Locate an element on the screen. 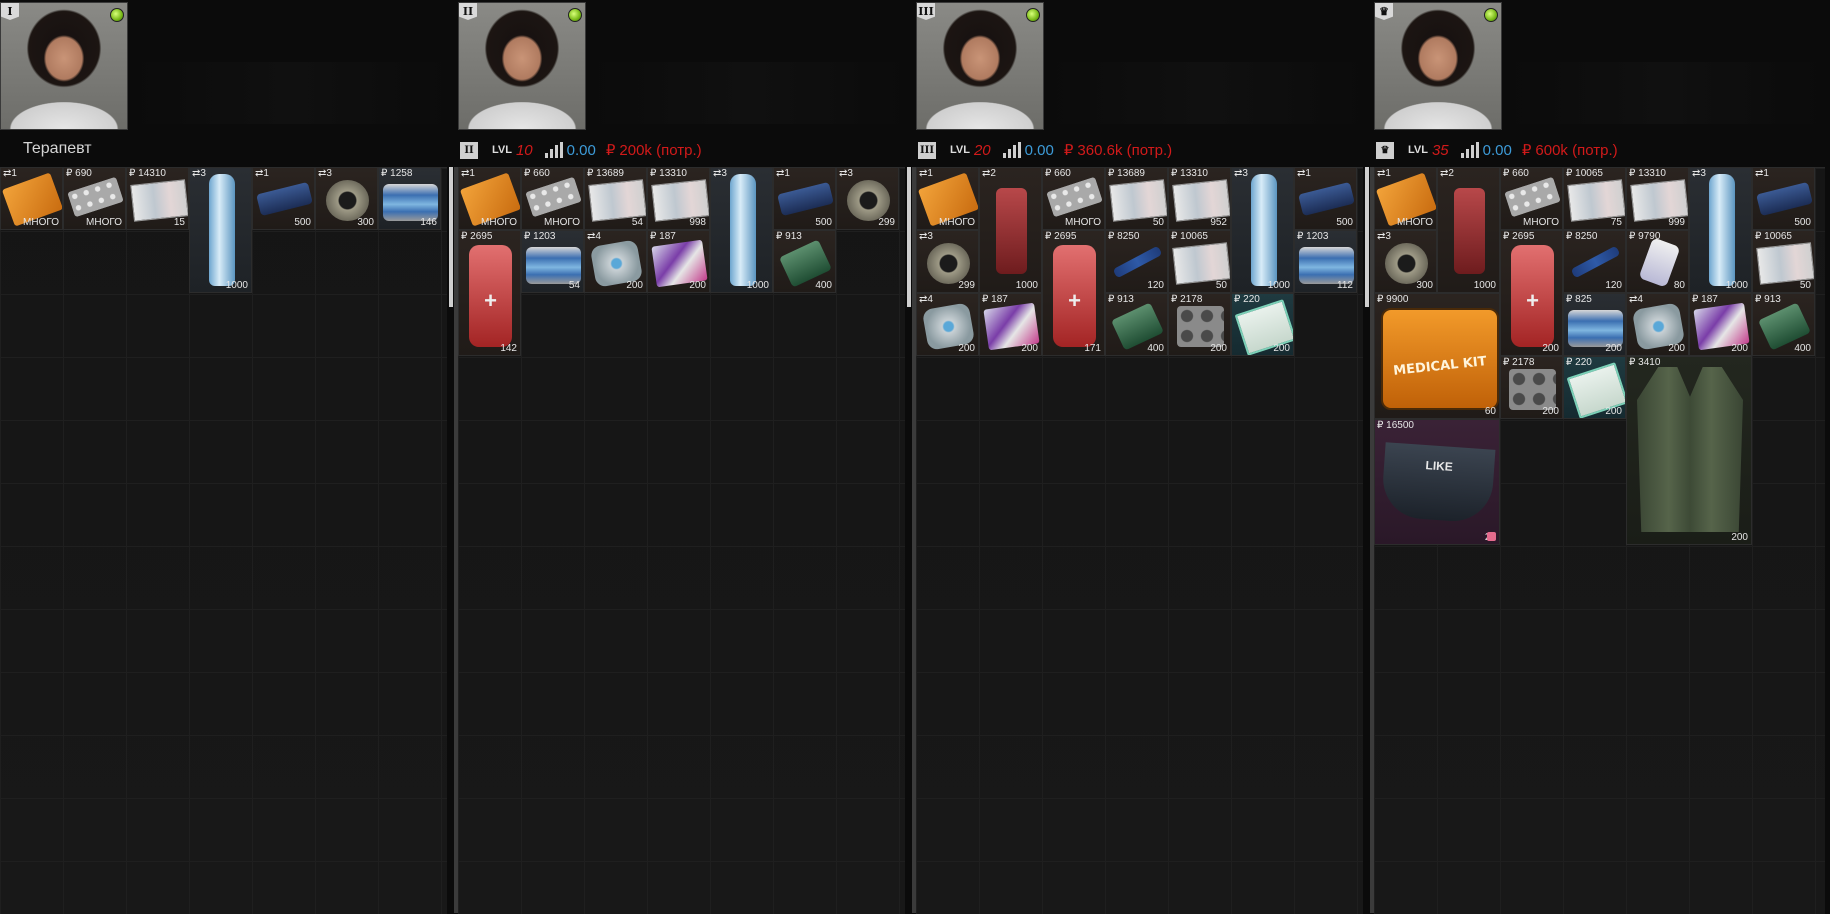 This screenshot has height=914, width=1830. injector-icon is located at coordinates (1137, 262).